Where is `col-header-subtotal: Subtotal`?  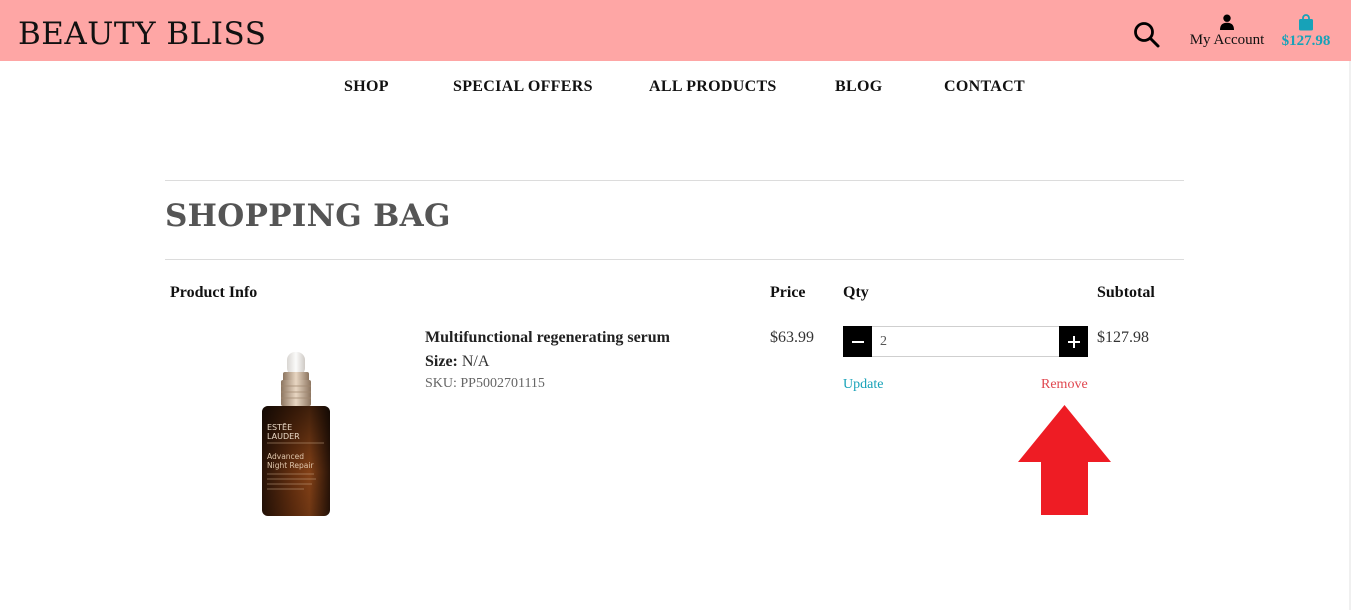
col-header-subtotal: Subtotal is located at coordinates (1126, 292).